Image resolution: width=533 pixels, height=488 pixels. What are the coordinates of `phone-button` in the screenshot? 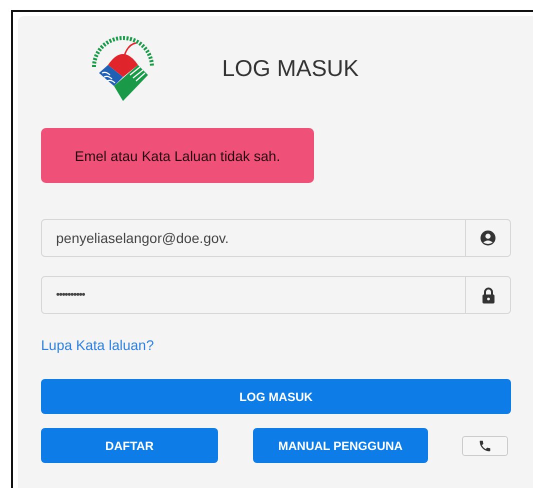 It's located at (485, 446).